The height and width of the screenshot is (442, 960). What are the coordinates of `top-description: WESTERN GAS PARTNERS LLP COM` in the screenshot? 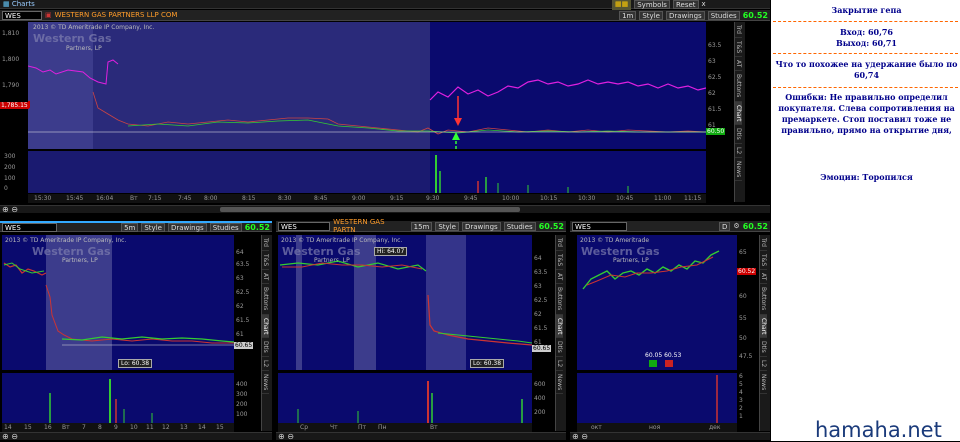 It's located at (116, 15).